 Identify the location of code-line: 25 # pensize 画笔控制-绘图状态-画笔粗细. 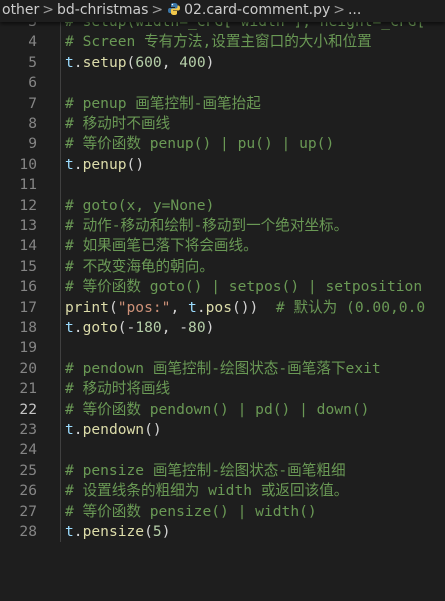
(222, 471).